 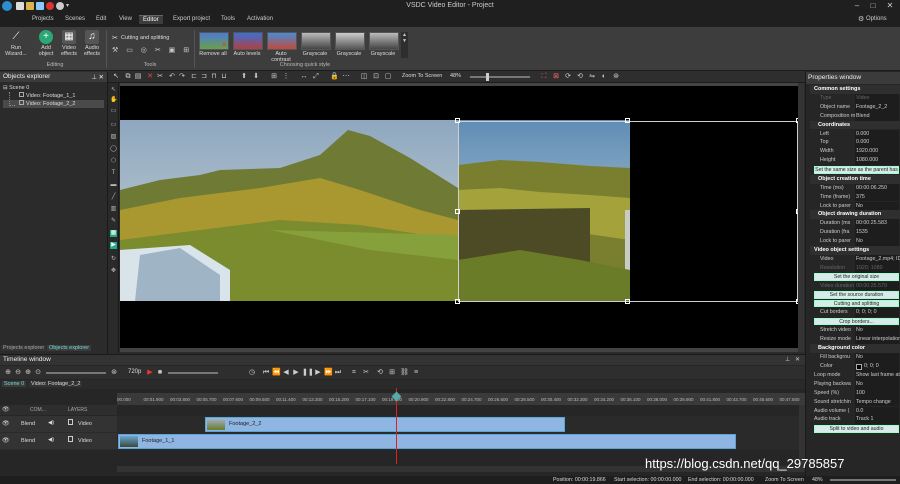 What do you see at coordinates (113, 125) in the screenshot?
I see `rectangle-icon: ▭` at bounding box center [113, 125].